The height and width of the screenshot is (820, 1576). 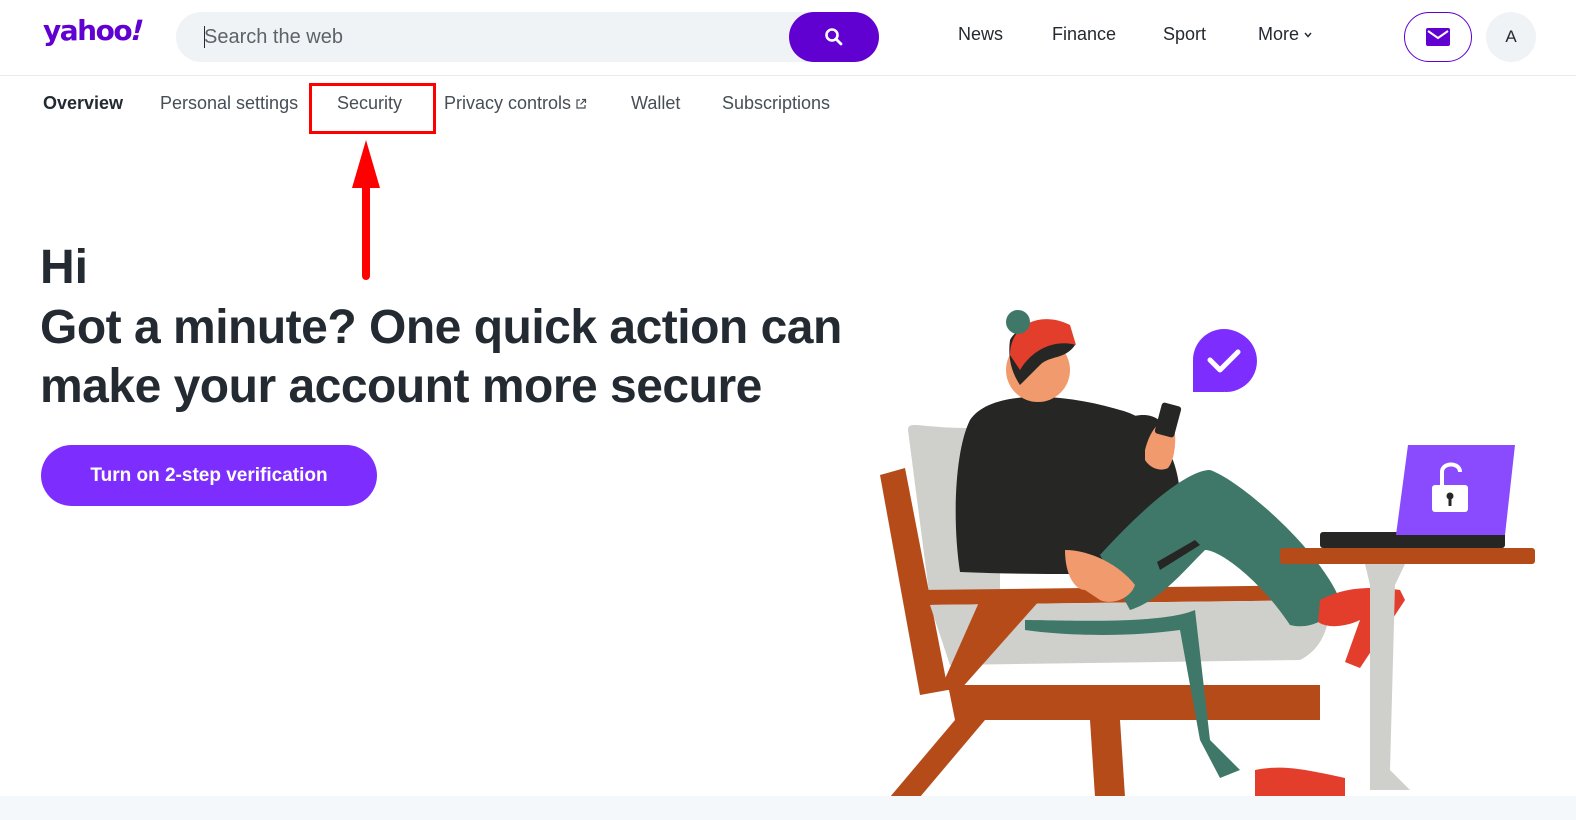 I want to click on text-caret, so click(x=204, y=37).